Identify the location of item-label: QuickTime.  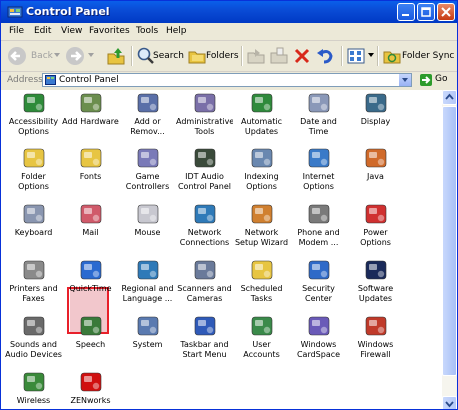
(90, 288).